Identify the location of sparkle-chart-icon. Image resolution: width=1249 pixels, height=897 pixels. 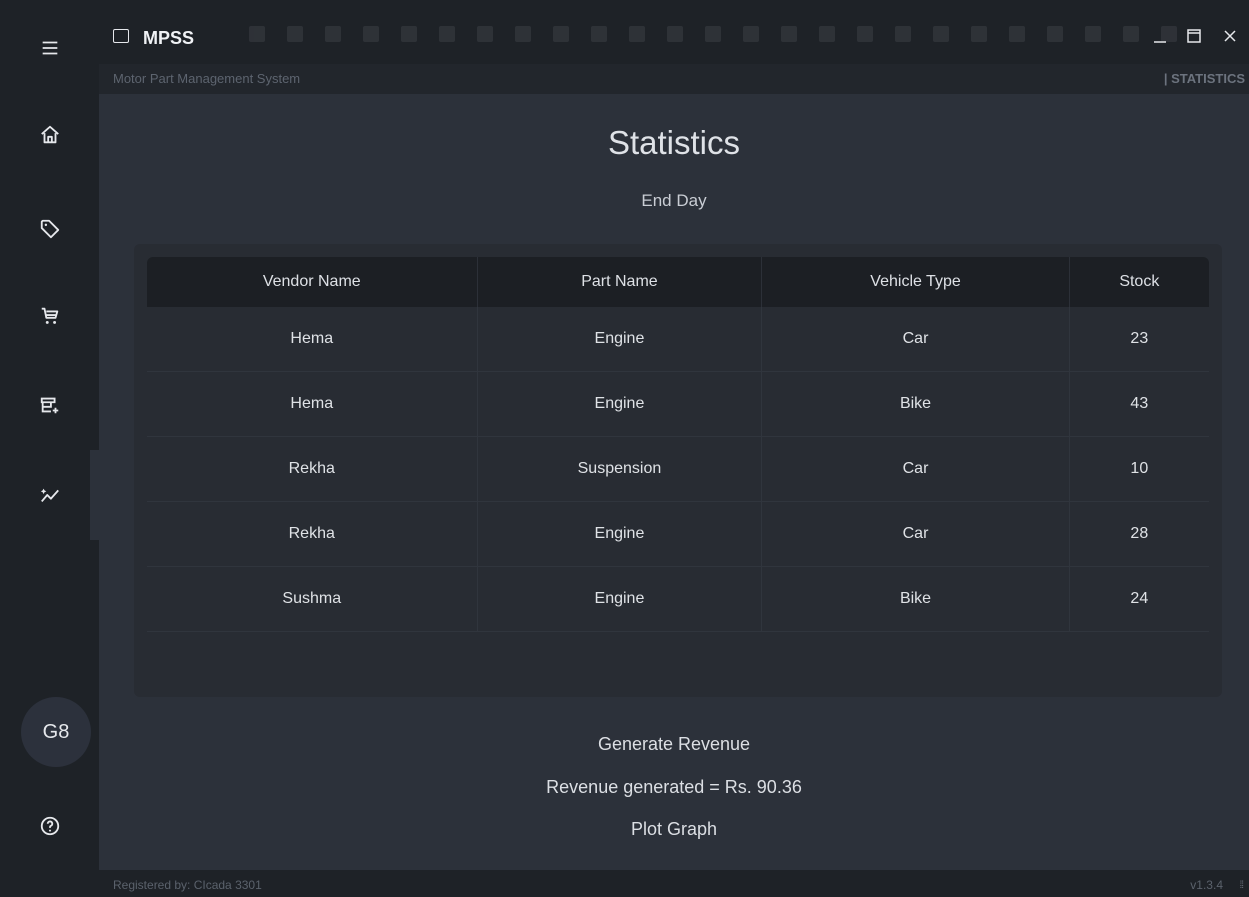
(49, 495).